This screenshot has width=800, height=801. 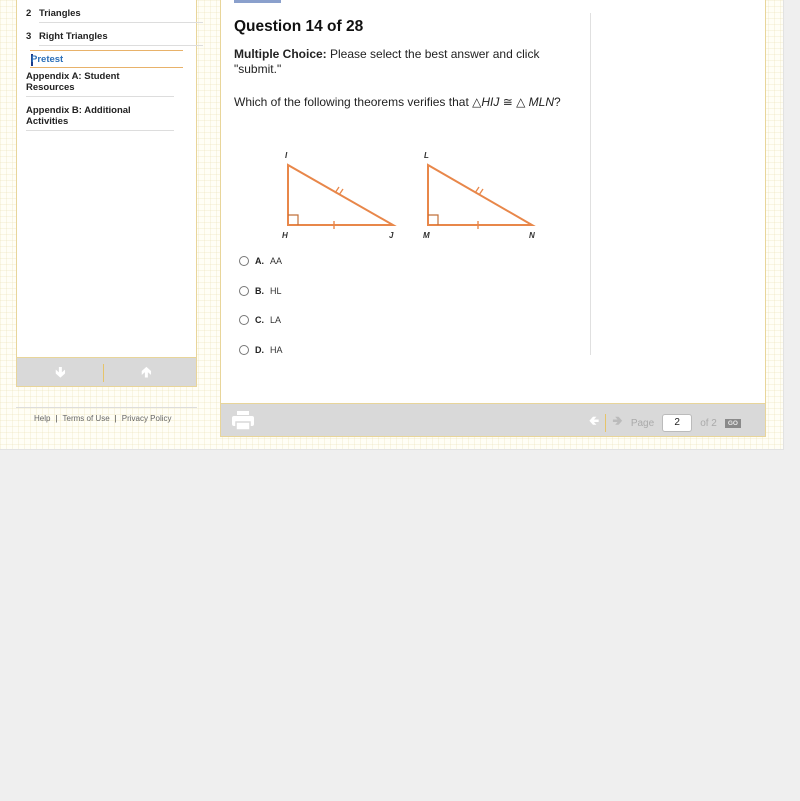 I want to click on bottom-toolbar: 🢀 🢂 Page 2 of 2 GO, so click(x=493, y=420).